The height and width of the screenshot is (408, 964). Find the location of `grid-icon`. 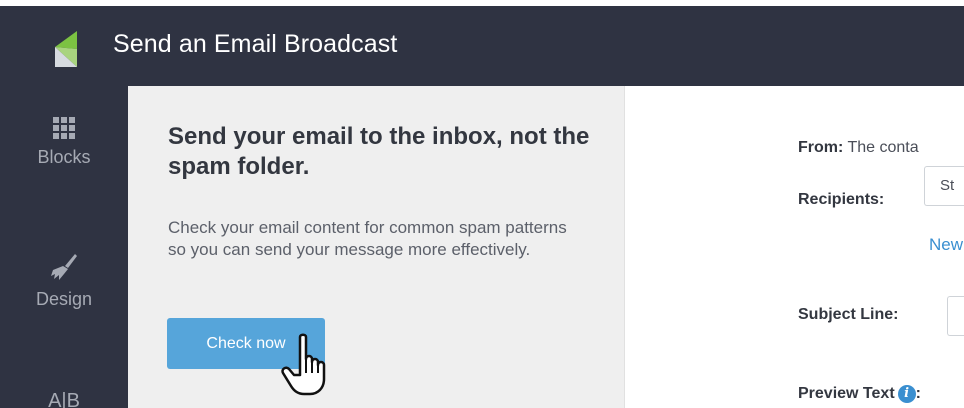

grid-icon is located at coordinates (64, 128).